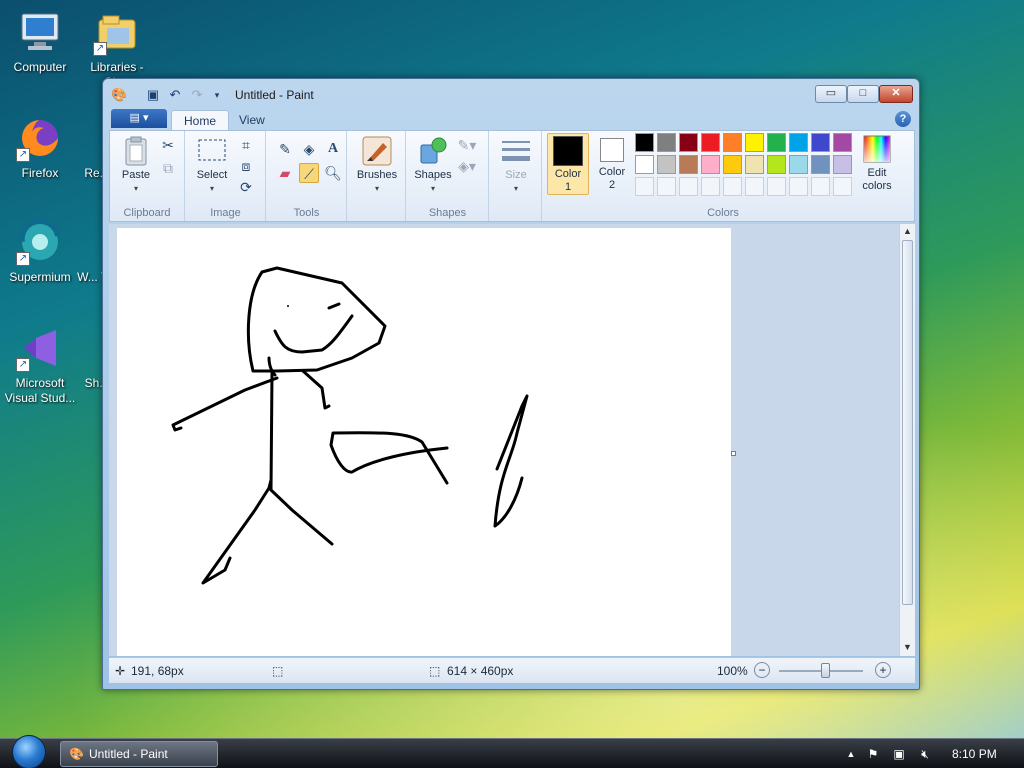 The height and width of the screenshot is (768, 1024). I want to click on size-group: Size ▾, so click(516, 176).